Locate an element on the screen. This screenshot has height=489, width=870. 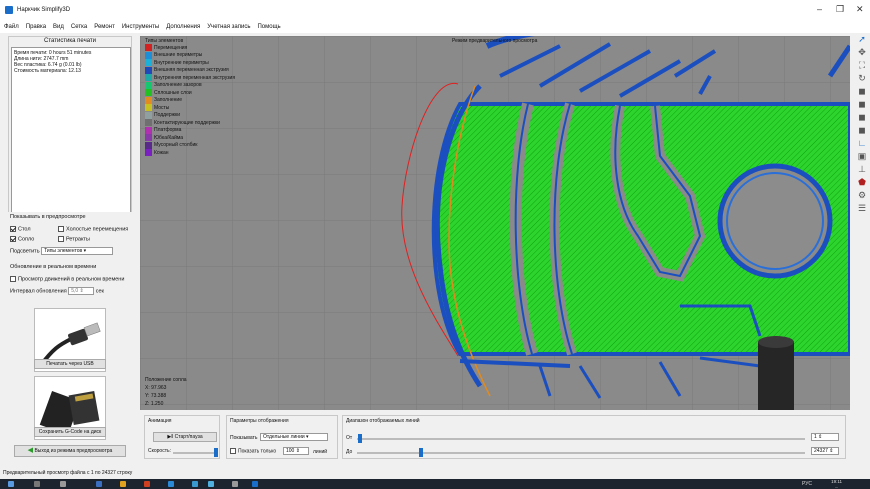
range-to-label: До is located at coordinates (349, 452).